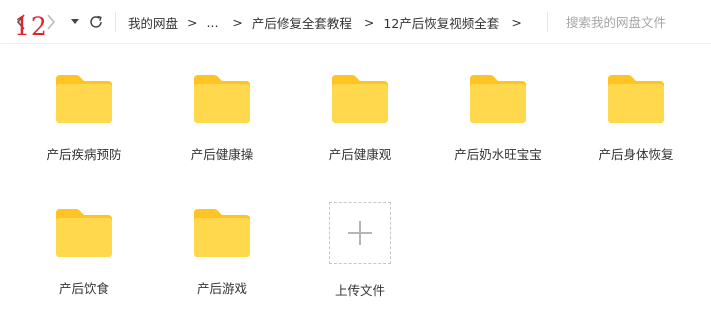  Describe the element at coordinates (222, 154) in the screenshot. I see `folder-label: 产后健康操` at that location.